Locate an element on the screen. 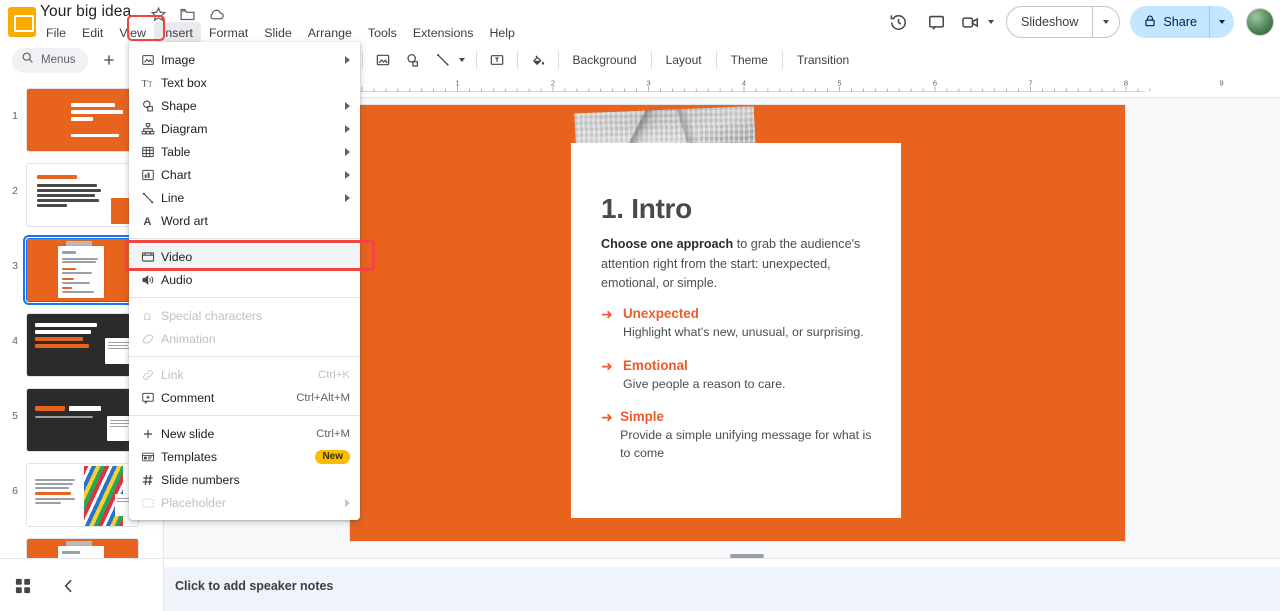 The width and height of the screenshot is (1280, 611). menu-view: View is located at coordinates (132, 33).